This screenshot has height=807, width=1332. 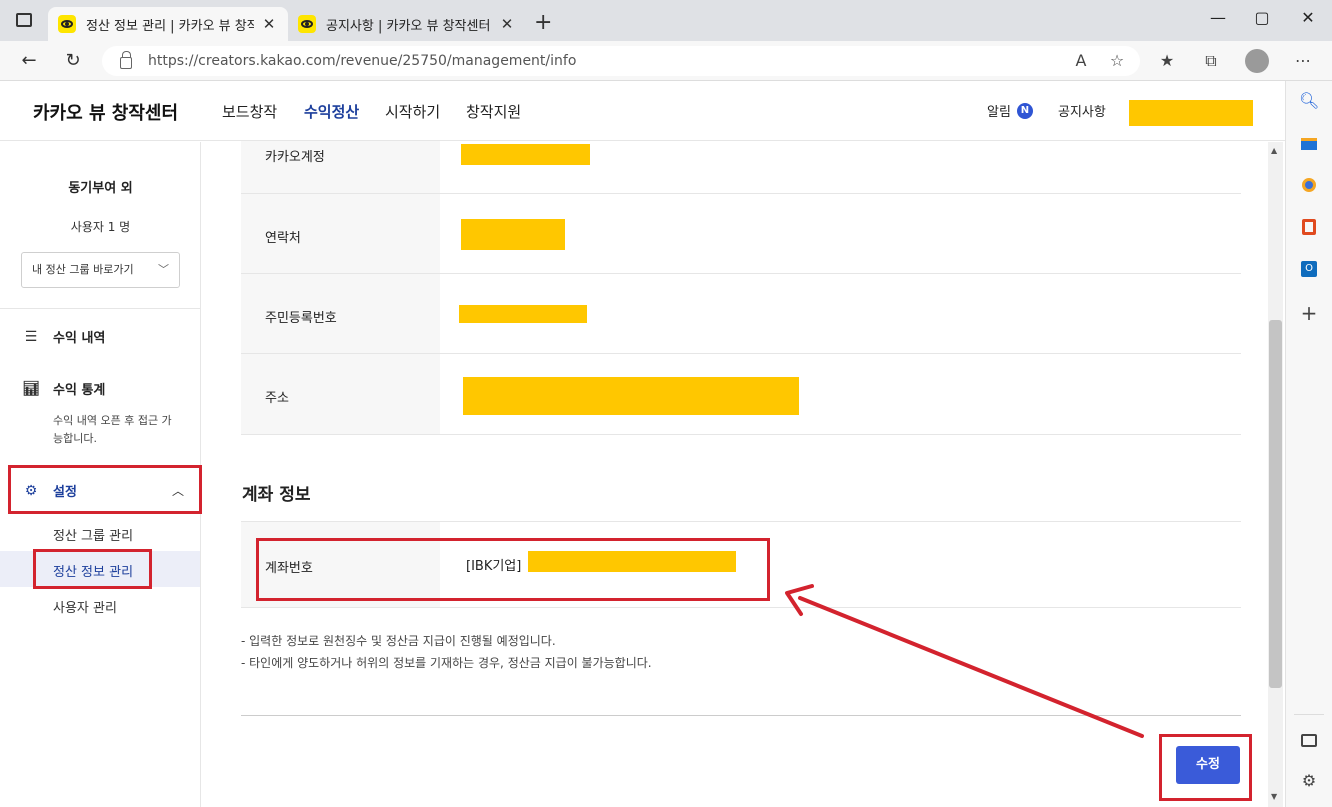 I want to click on read-aloud-icon: A, so click(x=1081, y=61).